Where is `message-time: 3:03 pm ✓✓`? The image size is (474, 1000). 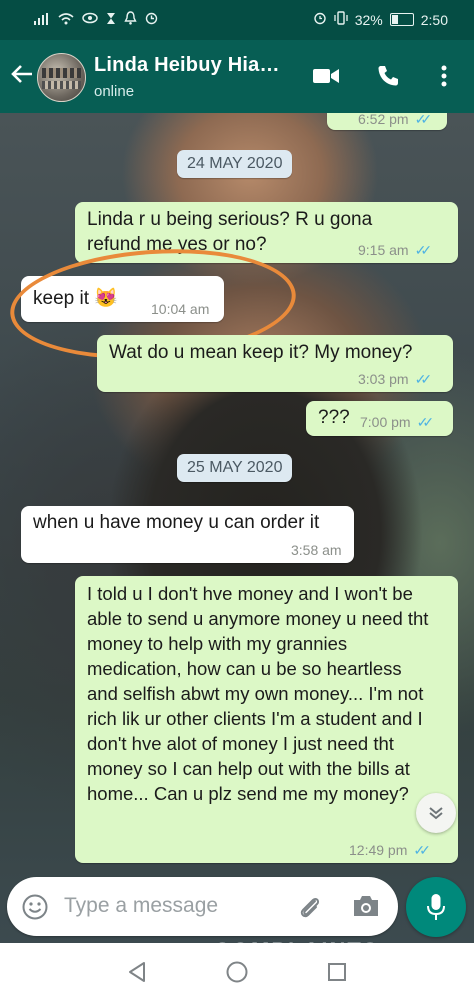
message-time: 3:03 pm ✓✓ is located at coordinates (395, 379).